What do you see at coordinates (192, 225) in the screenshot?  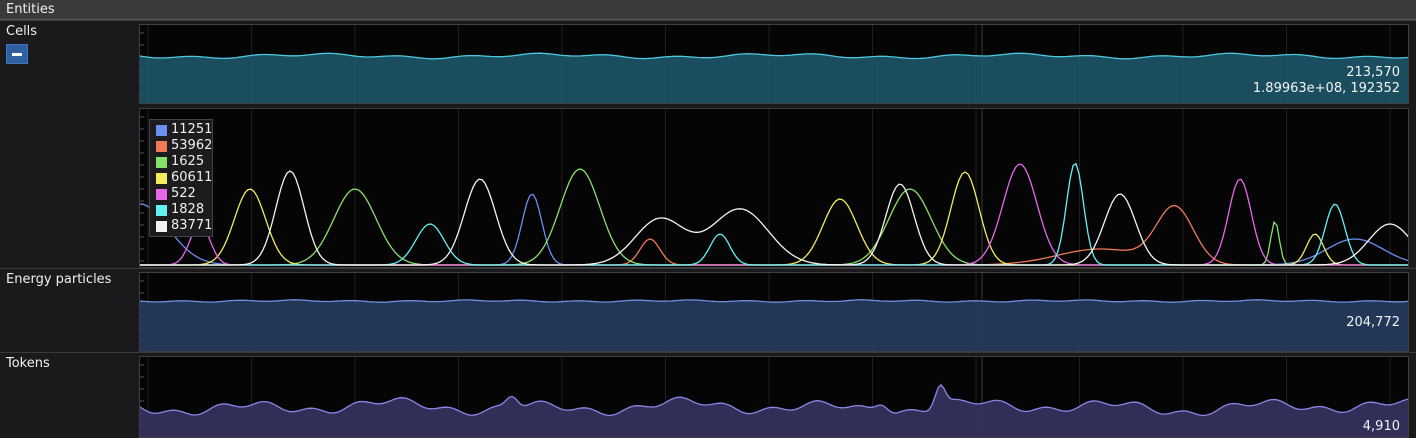 I see `legend-label: 83771` at bounding box center [192, 225].